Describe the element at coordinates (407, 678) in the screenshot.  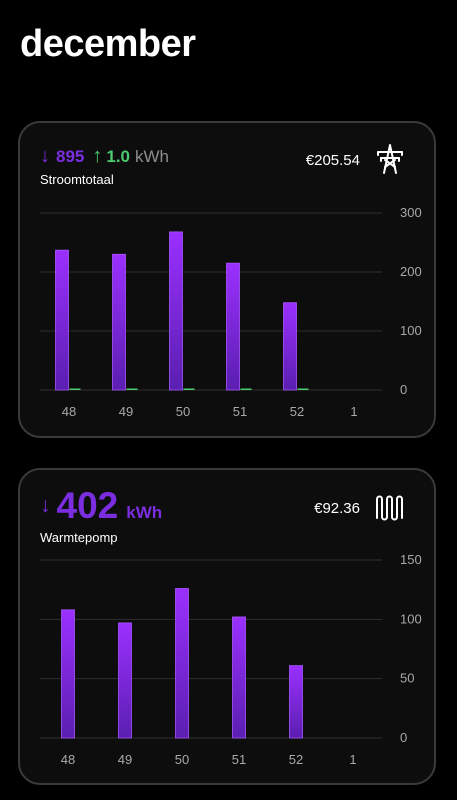
I see `y-tick-label: 50` at that location.